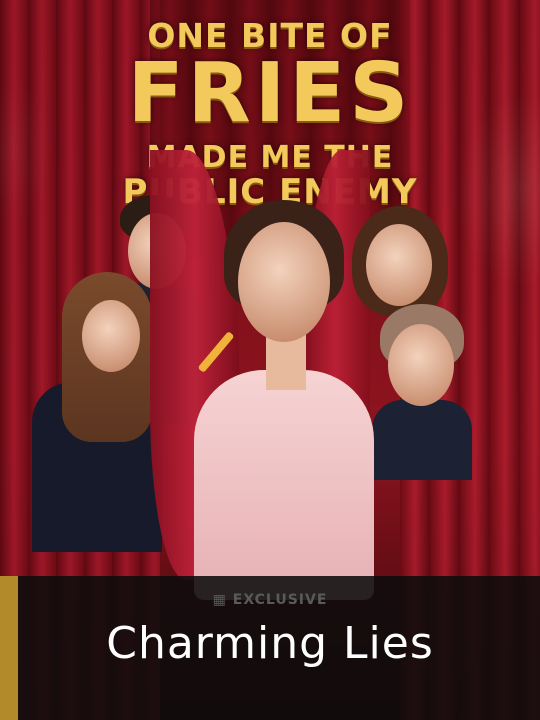 The image size is (540, 720). I want to click on film-icon: ▦, so click(219, 600).